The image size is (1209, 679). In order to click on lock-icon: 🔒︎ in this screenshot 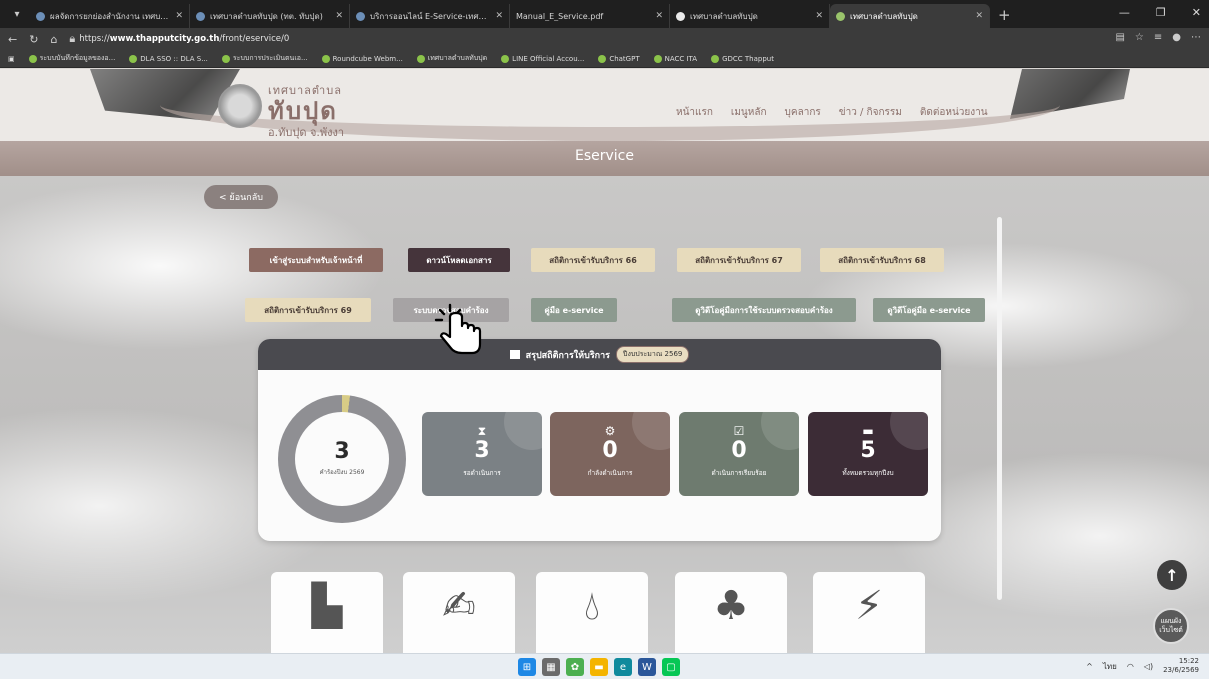, I will do `click(72, 39)`.